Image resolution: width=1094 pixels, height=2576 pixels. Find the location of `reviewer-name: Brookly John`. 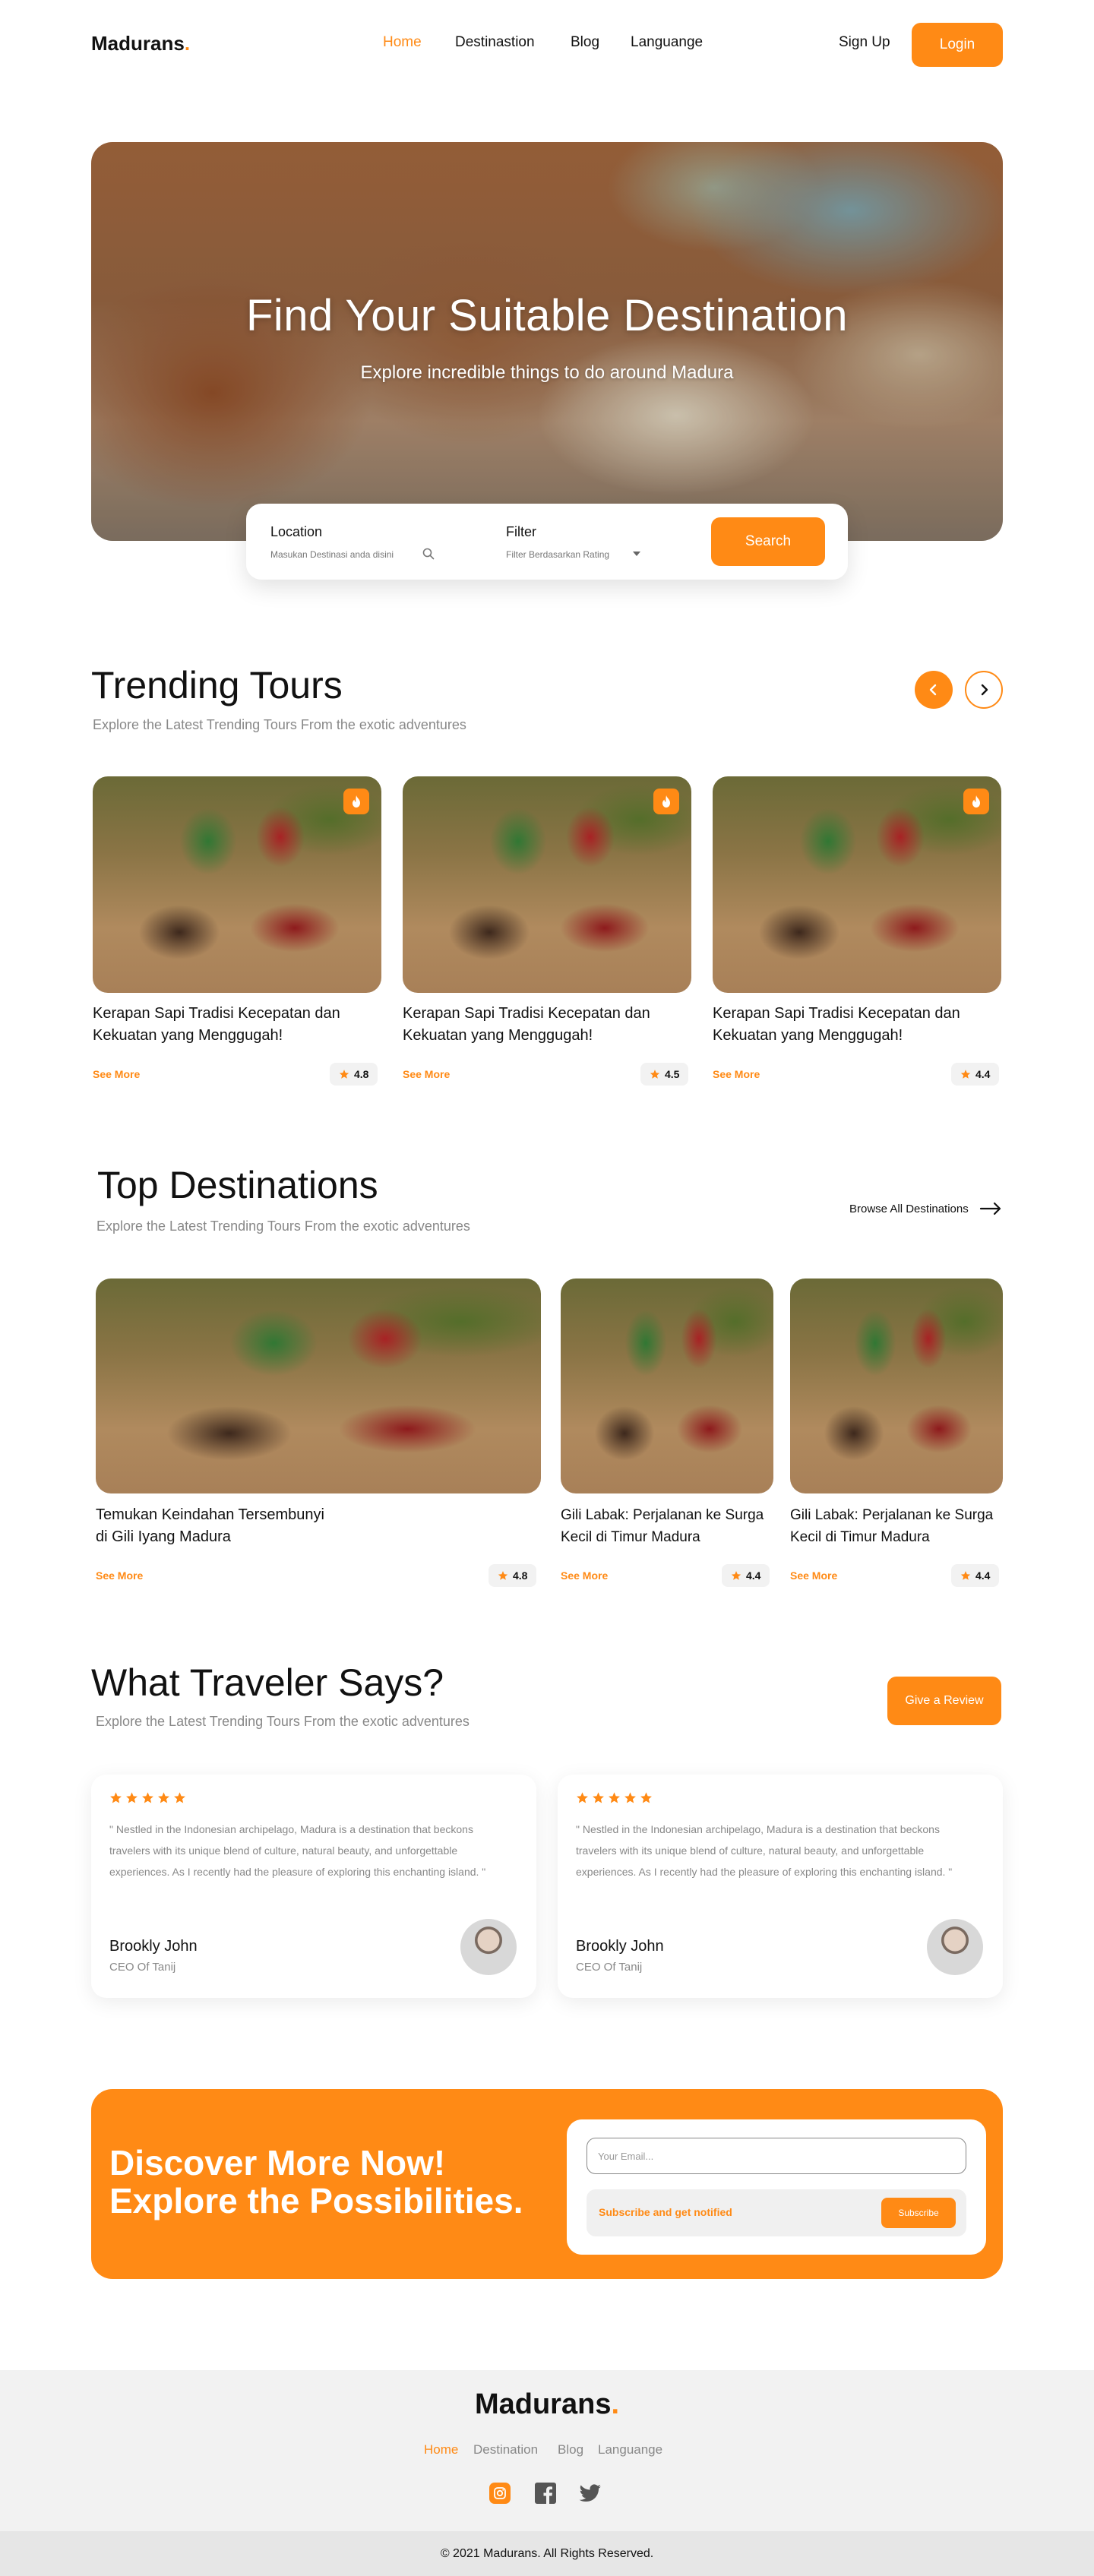

reviewer-name: Brookly John is located at coordinates (620, 1946).